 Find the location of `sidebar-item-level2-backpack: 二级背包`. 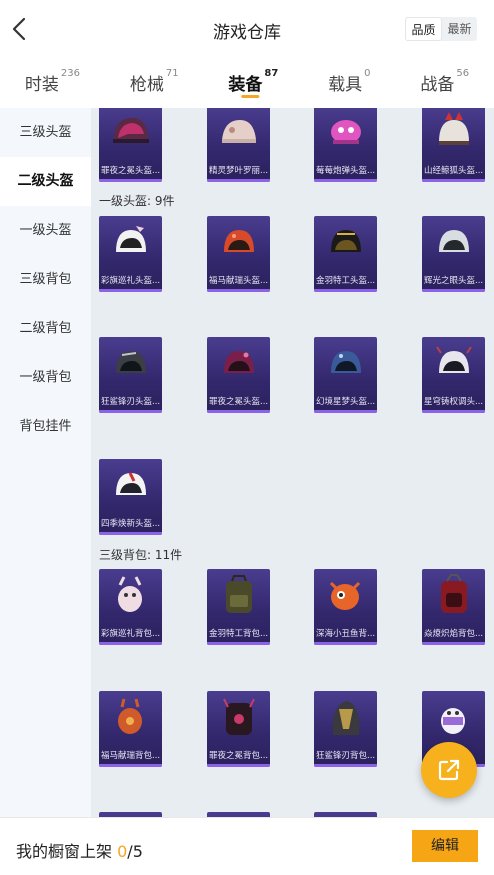

sidebar-item-level2-backpack: 二级背包 is located at coordinates (45, 328).